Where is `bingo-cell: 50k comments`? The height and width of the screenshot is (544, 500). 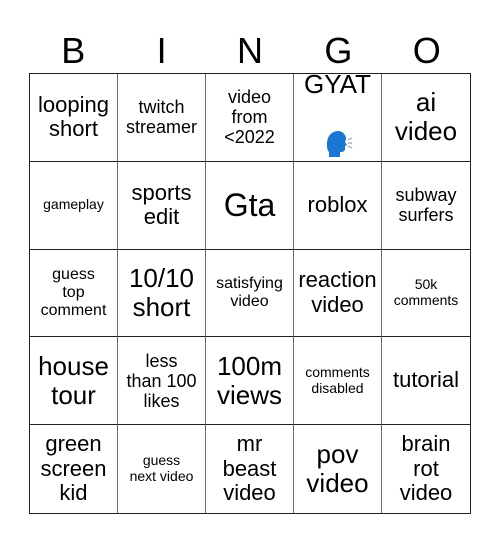 bingo-cell: 50k comments is located at coordinates (426, 294).